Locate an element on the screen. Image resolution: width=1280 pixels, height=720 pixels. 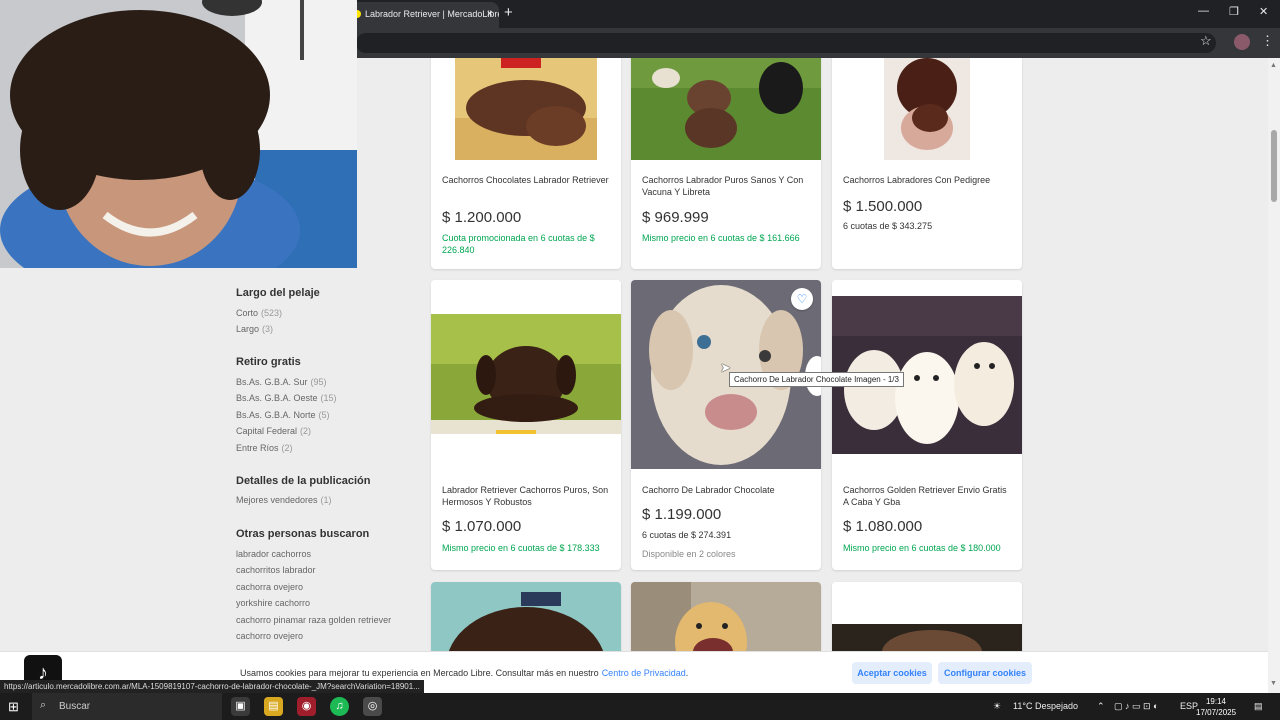
windows-start-icon: ⊞ is located at coordinates (13, 707).